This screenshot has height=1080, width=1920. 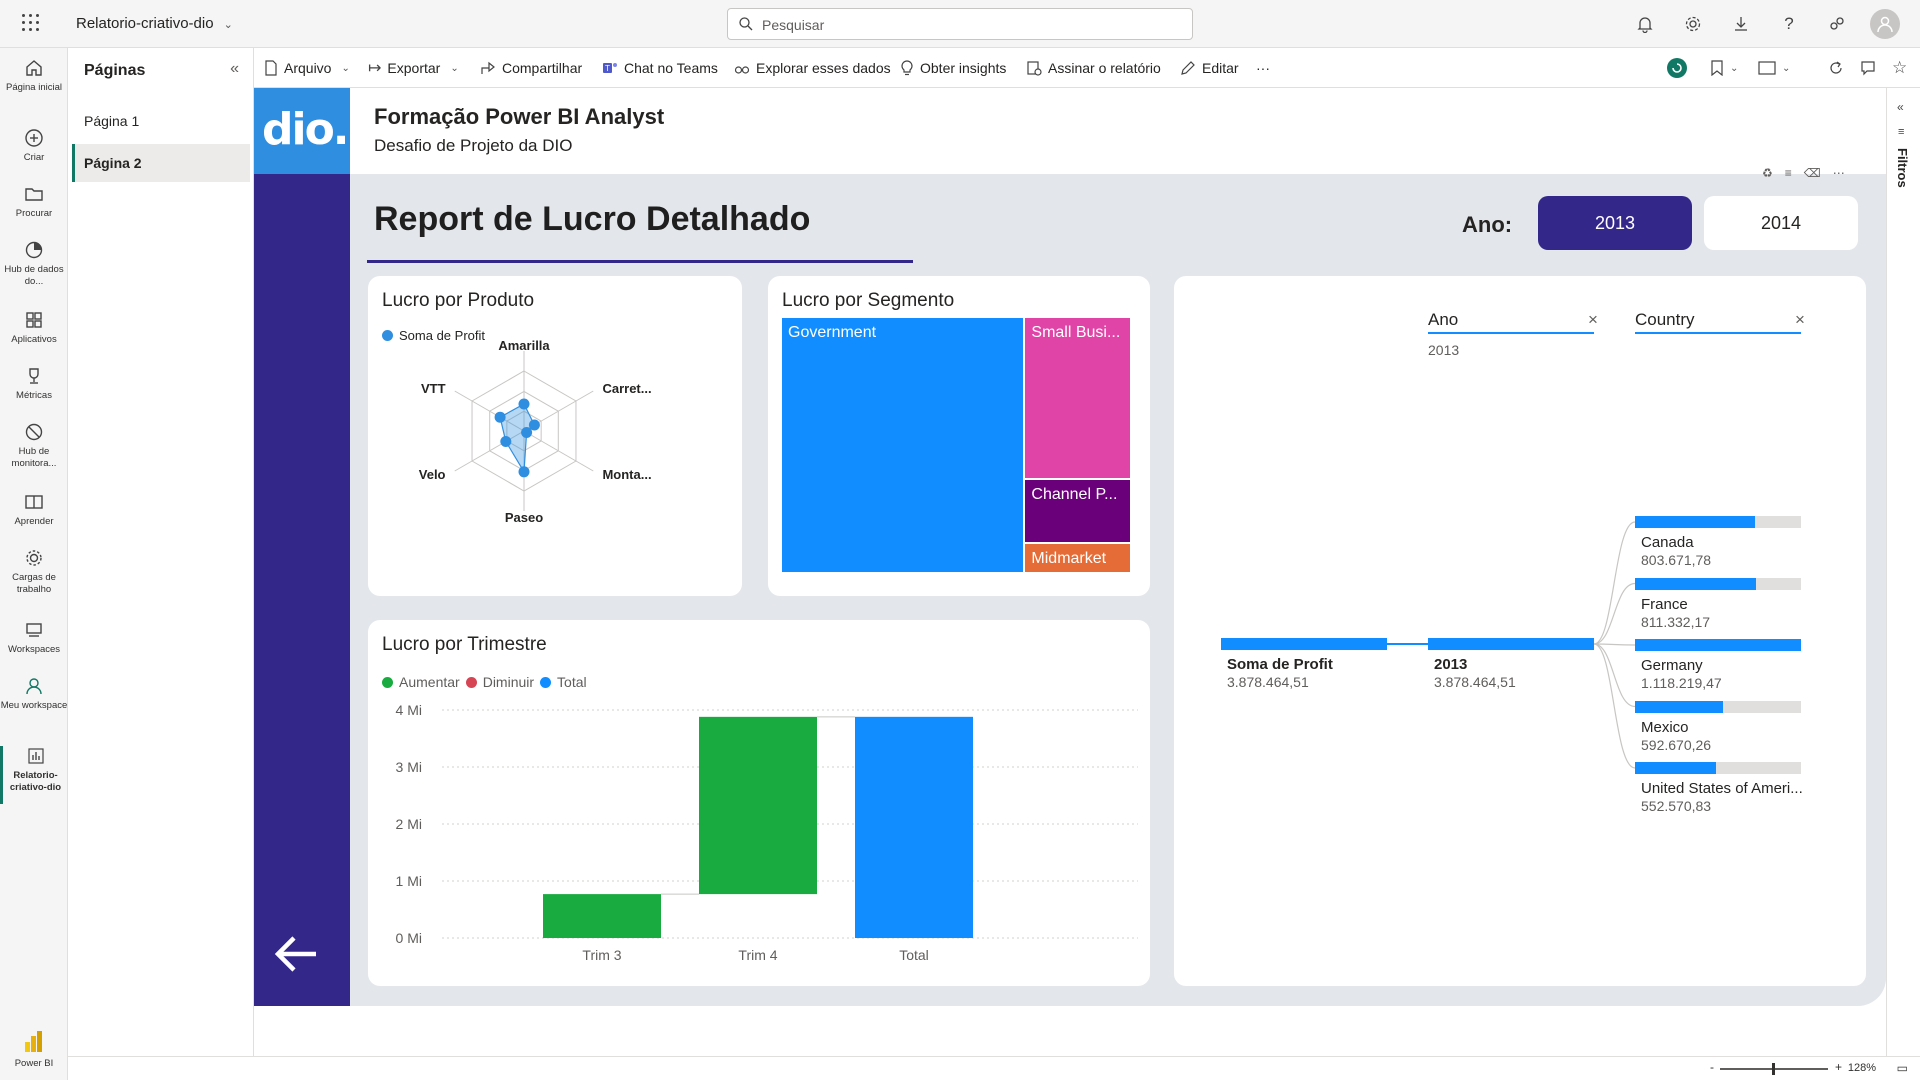 I want to click on help-icon: ?, so click(x=1789, y=24).